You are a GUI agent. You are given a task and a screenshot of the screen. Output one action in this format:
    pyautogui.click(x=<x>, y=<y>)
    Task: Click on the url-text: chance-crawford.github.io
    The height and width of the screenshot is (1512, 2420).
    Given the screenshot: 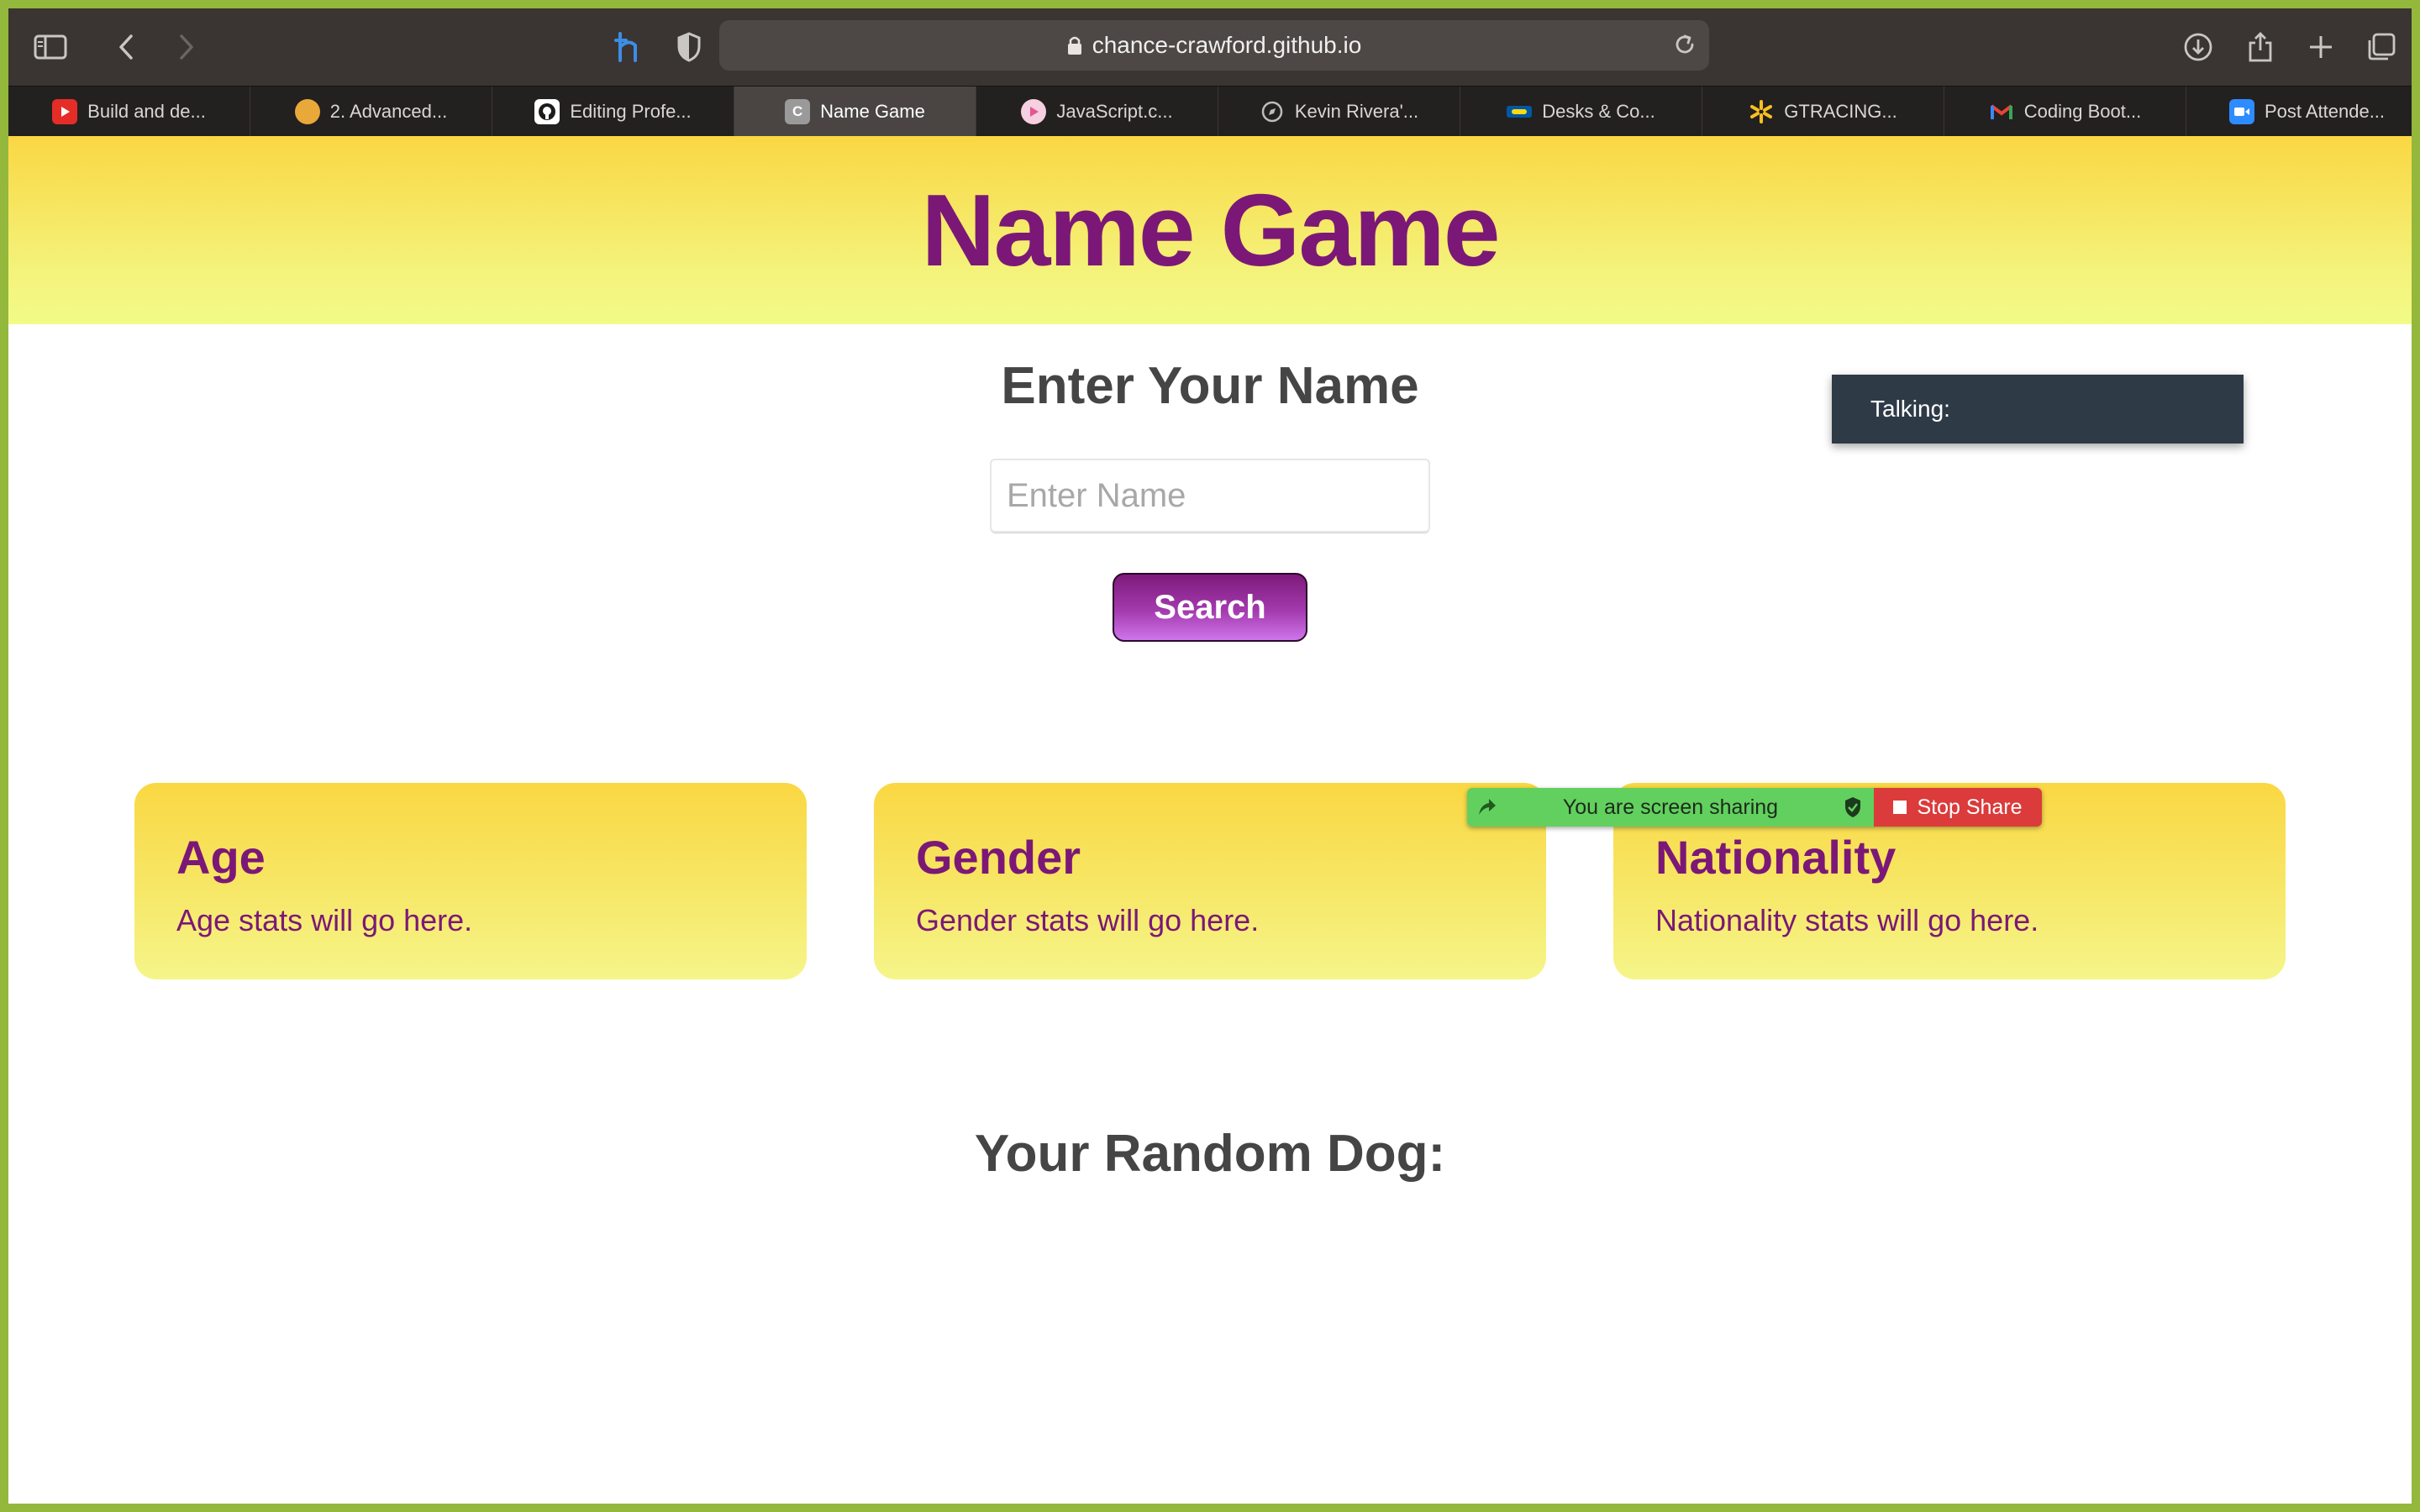 What is the action you would take?
    pyautogui.click(x=1227, y=45)
    